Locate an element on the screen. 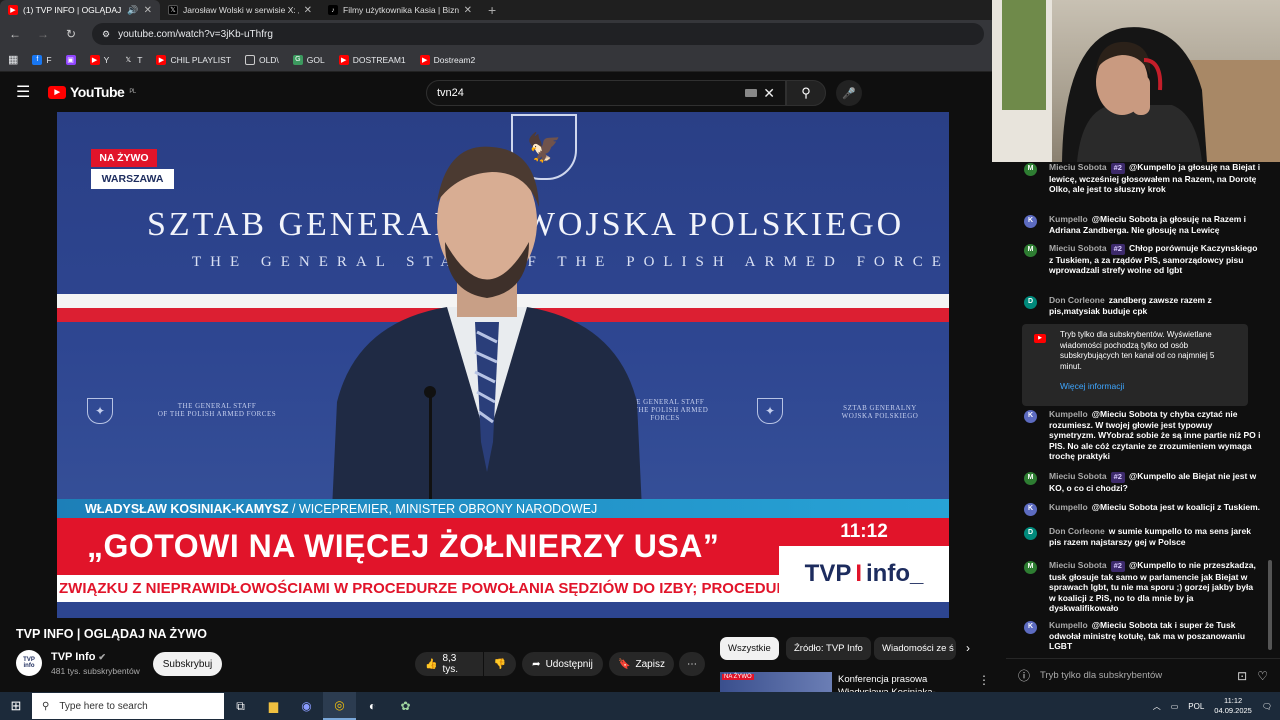 This screenshot has height=720, width=1280. discord-icon: ◉ is located at coordinates (306, 706).